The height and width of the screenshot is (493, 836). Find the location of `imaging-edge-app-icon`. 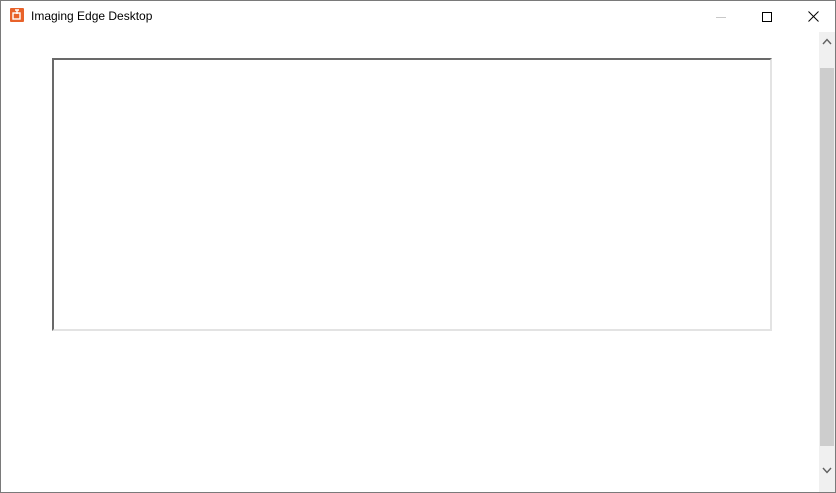

imaging-edge-app-icon is located at coordinates (17, 15).